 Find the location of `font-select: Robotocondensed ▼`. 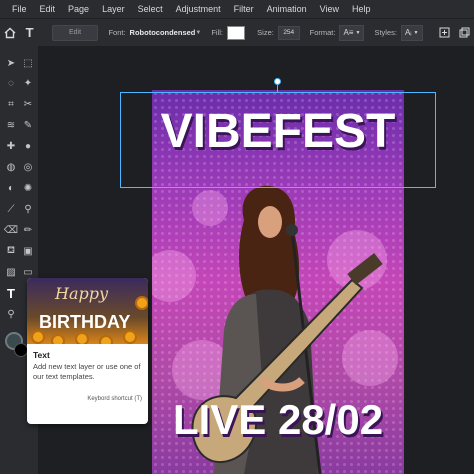

font-select: Robotocondensed ▼ is located at coordinates (165, 32).